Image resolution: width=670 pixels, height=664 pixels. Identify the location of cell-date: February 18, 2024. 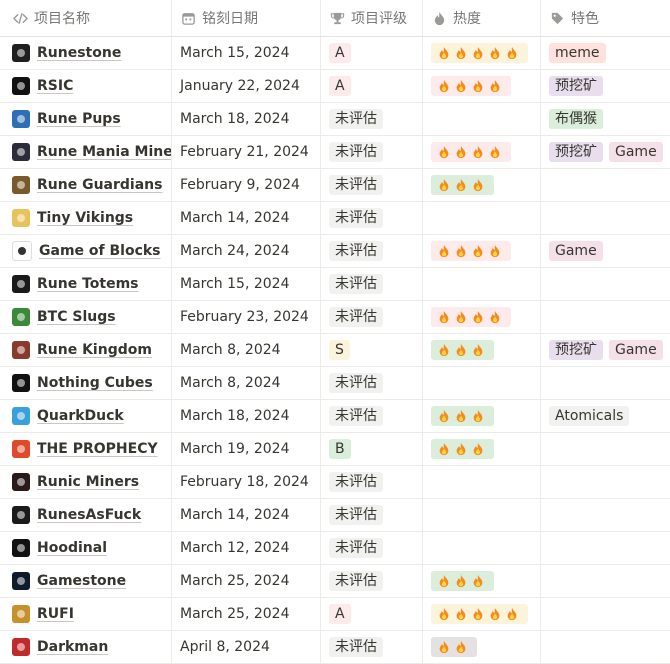
(246, 482).